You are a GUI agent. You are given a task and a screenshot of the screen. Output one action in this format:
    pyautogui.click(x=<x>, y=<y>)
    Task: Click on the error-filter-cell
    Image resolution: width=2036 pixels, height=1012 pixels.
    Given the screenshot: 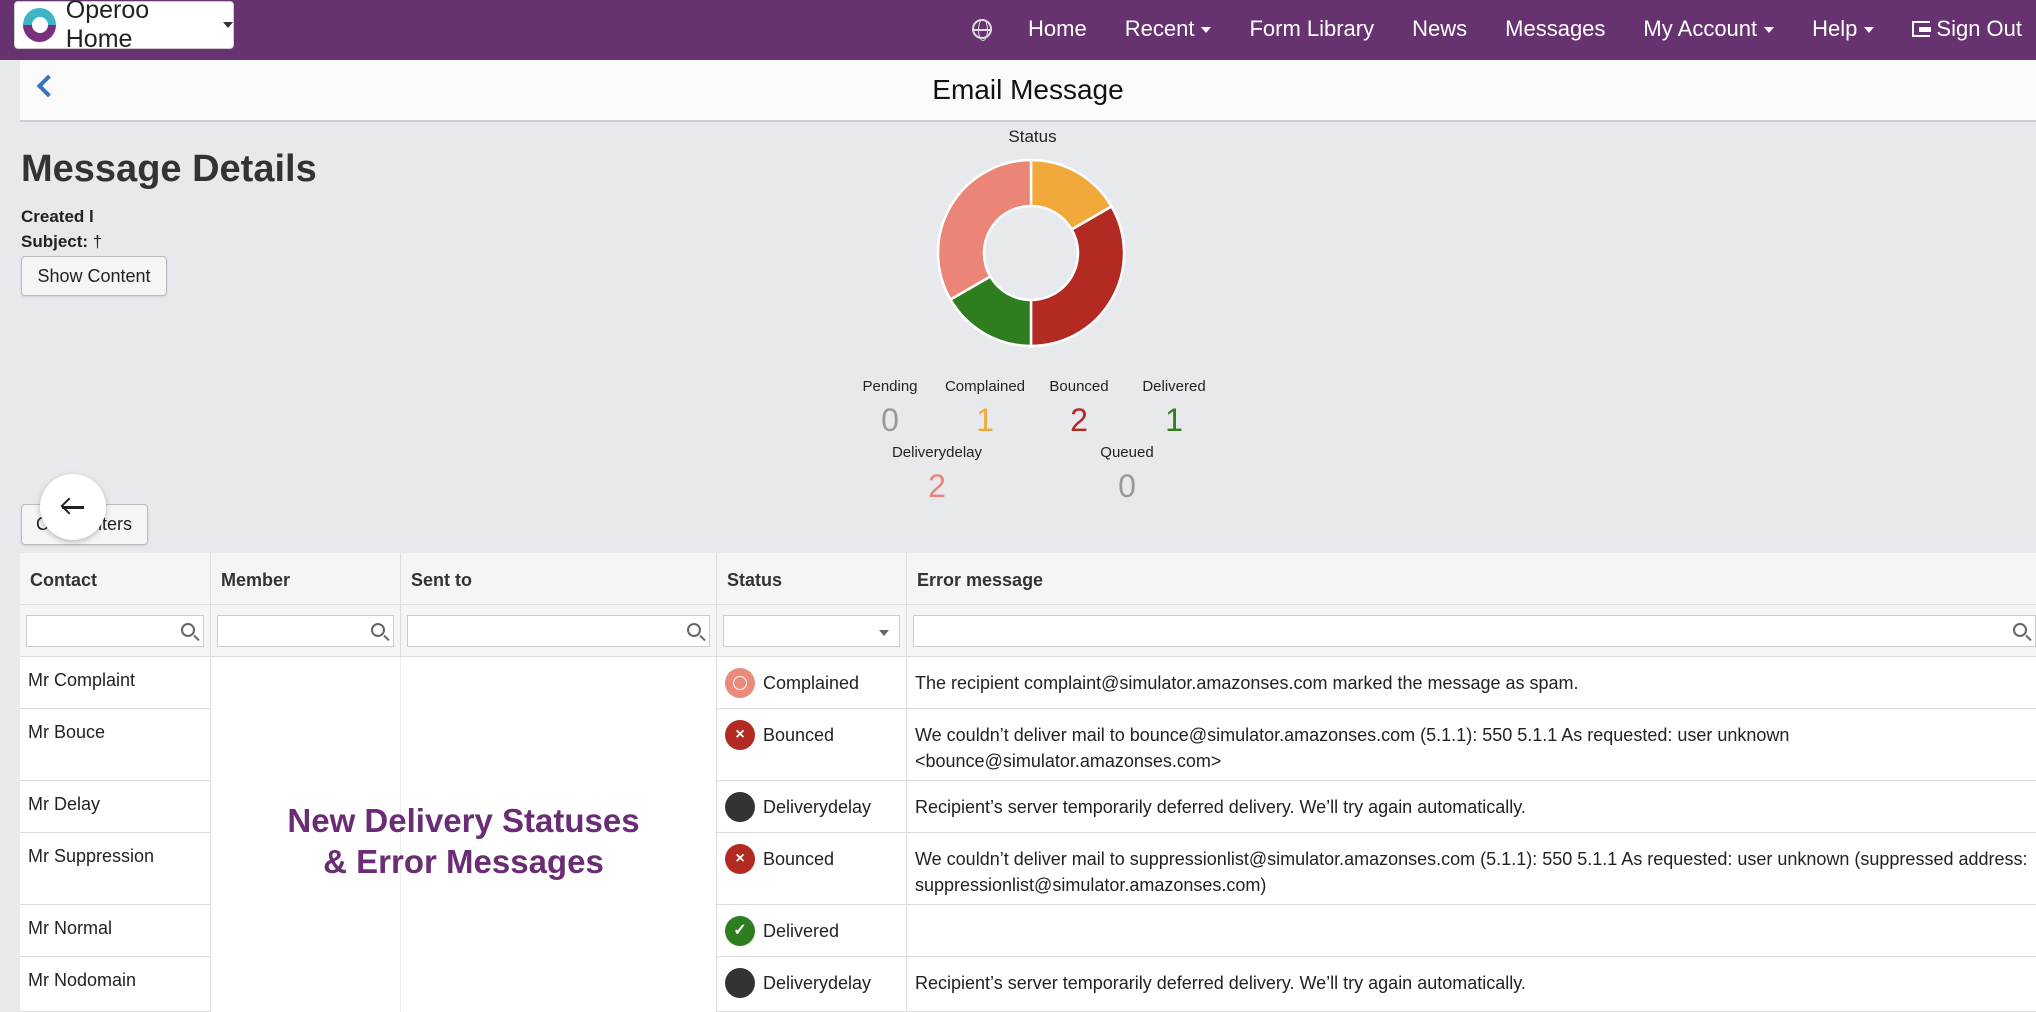 What is the action you would take?
    pyautogui.click(x=1471, y=631)
    